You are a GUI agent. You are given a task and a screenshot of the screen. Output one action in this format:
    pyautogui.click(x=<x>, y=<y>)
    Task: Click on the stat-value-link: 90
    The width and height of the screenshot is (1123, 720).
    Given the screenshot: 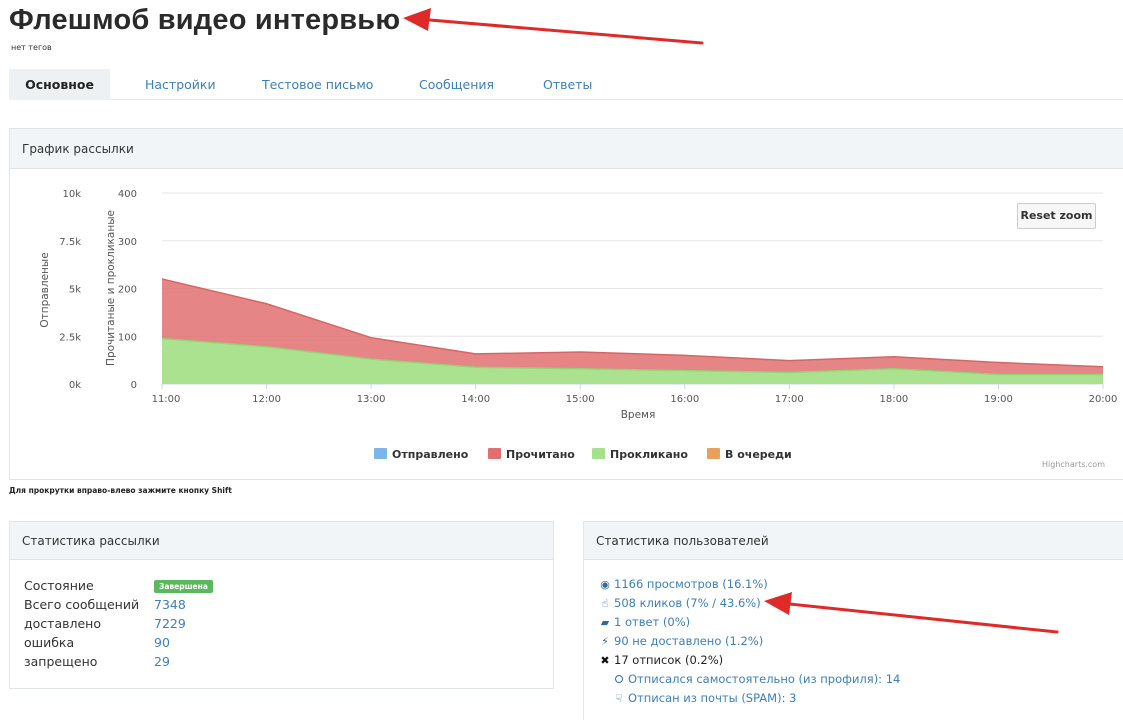 What is the action you would take?
    pyautogui.click(x=162, y=642)
    